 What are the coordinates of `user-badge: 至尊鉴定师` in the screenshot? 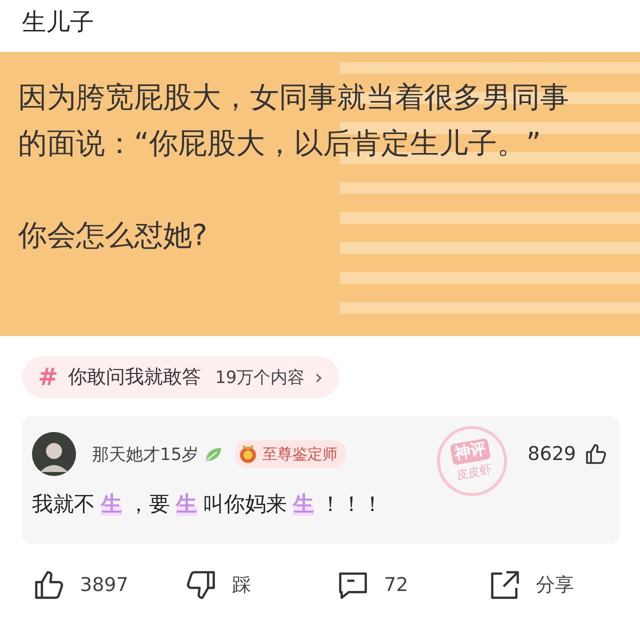 It's located at (290, 454).